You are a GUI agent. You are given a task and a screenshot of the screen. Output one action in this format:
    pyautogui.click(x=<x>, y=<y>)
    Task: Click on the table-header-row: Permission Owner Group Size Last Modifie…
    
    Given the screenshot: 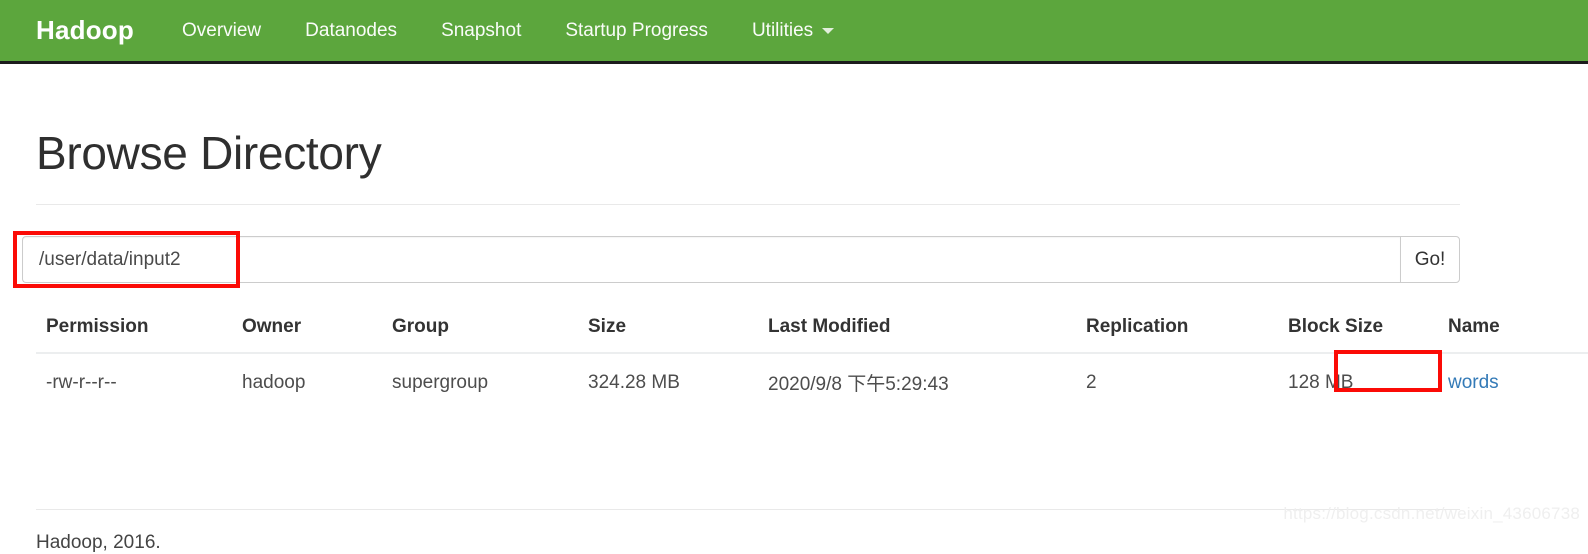 What is the action you would take?
    pyautogui.click(x=812, y=331)
    